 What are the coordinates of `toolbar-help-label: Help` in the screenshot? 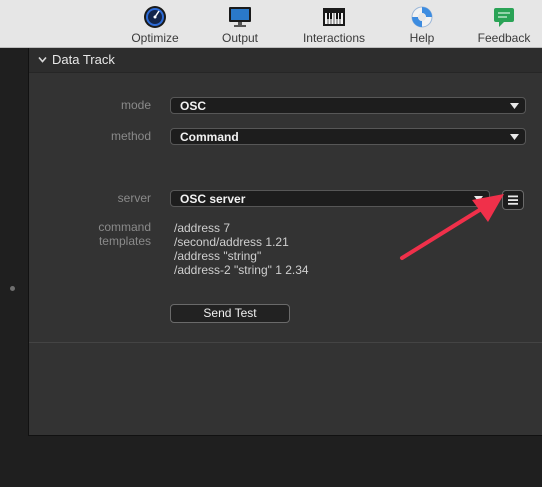 It's located at (422, 38).